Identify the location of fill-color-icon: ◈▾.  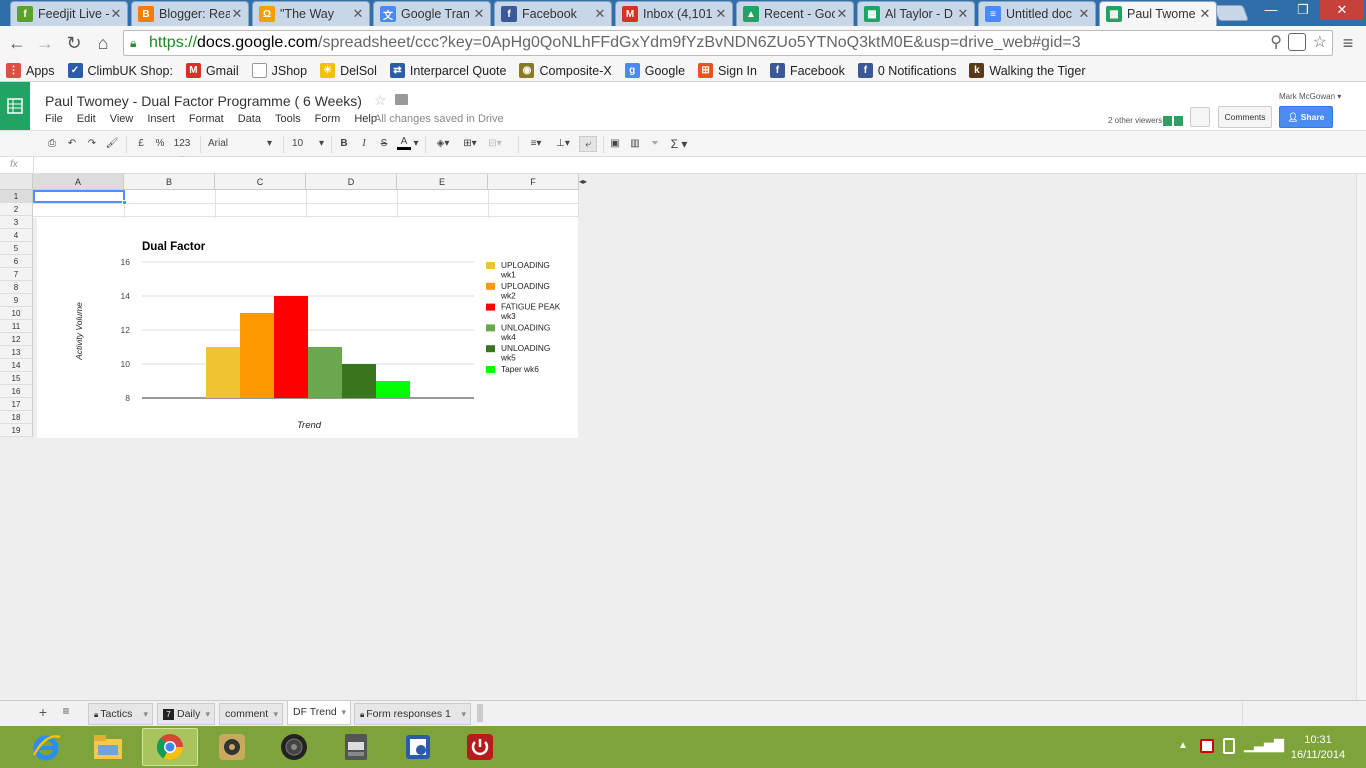
(443, 144).